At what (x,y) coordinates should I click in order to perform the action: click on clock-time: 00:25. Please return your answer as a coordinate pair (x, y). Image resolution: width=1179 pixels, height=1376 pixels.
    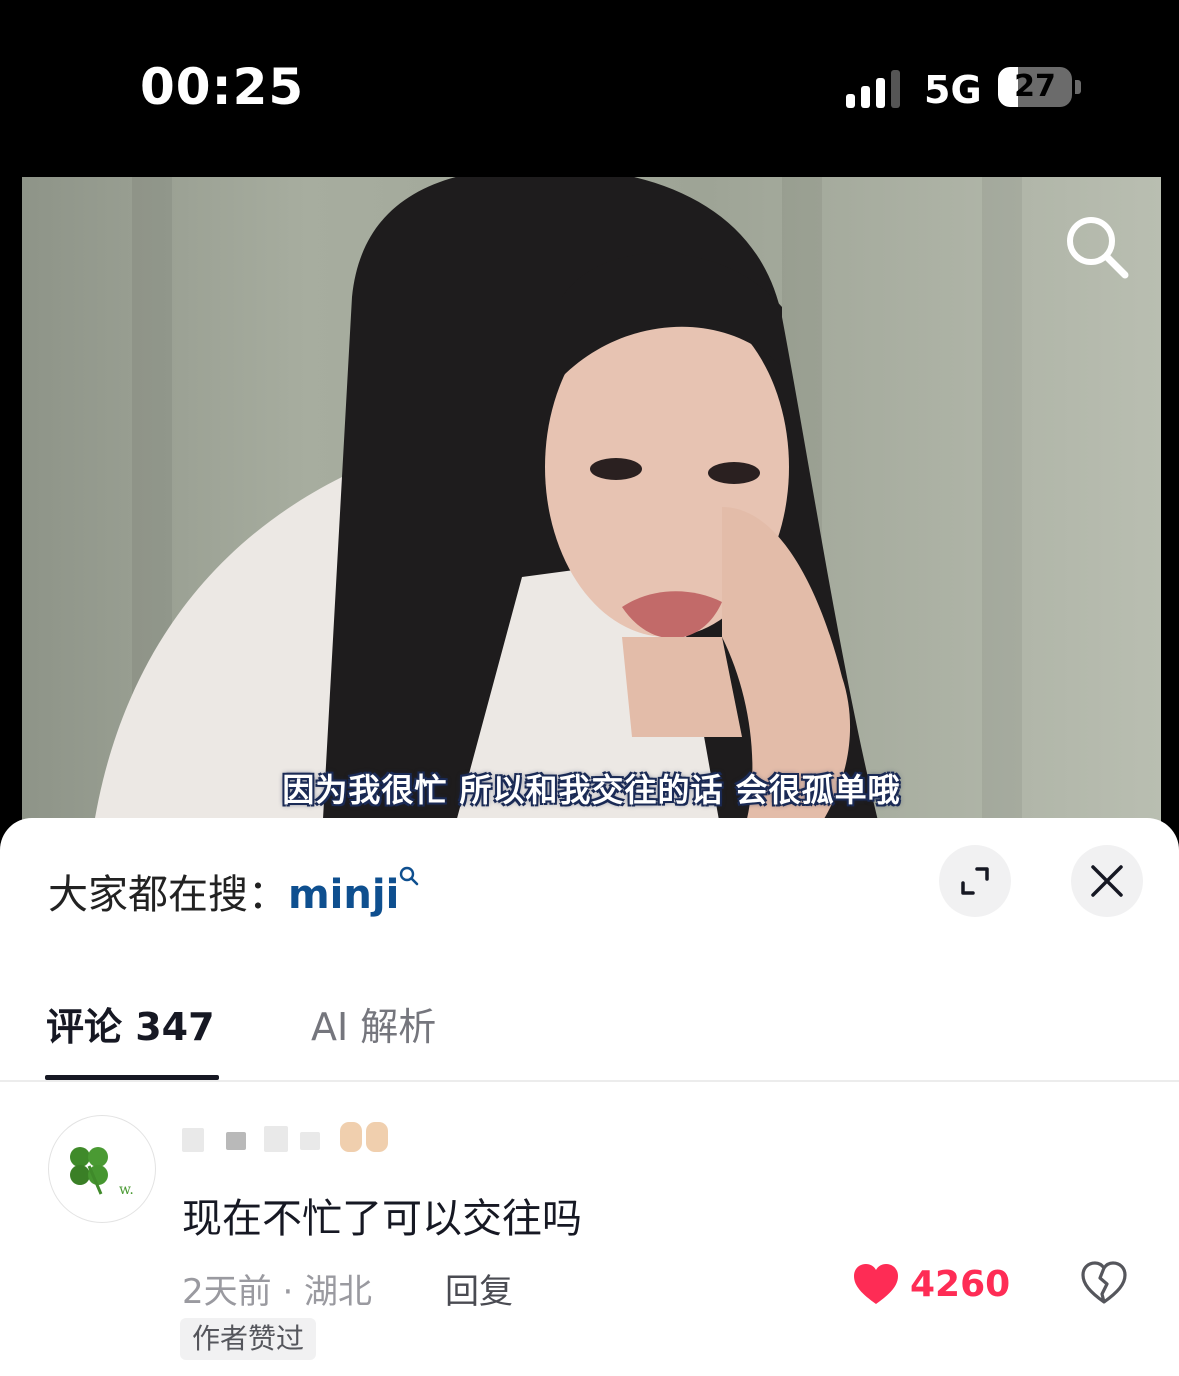
    Looking at the image, I should click on (222, 87).